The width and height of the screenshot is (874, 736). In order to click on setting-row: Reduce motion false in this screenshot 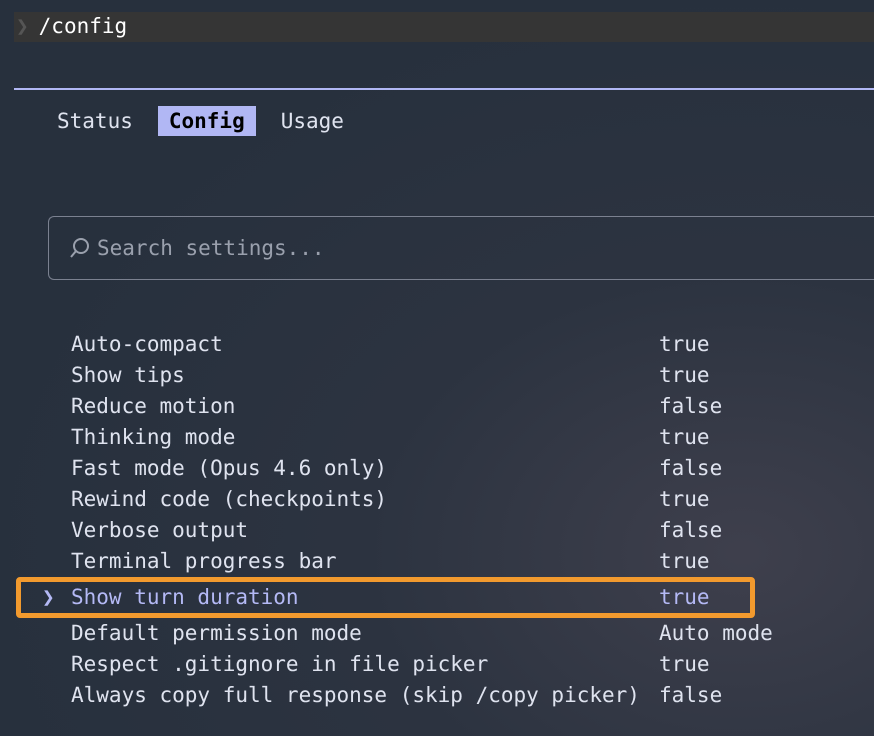, I will do `click(458, 406)`.